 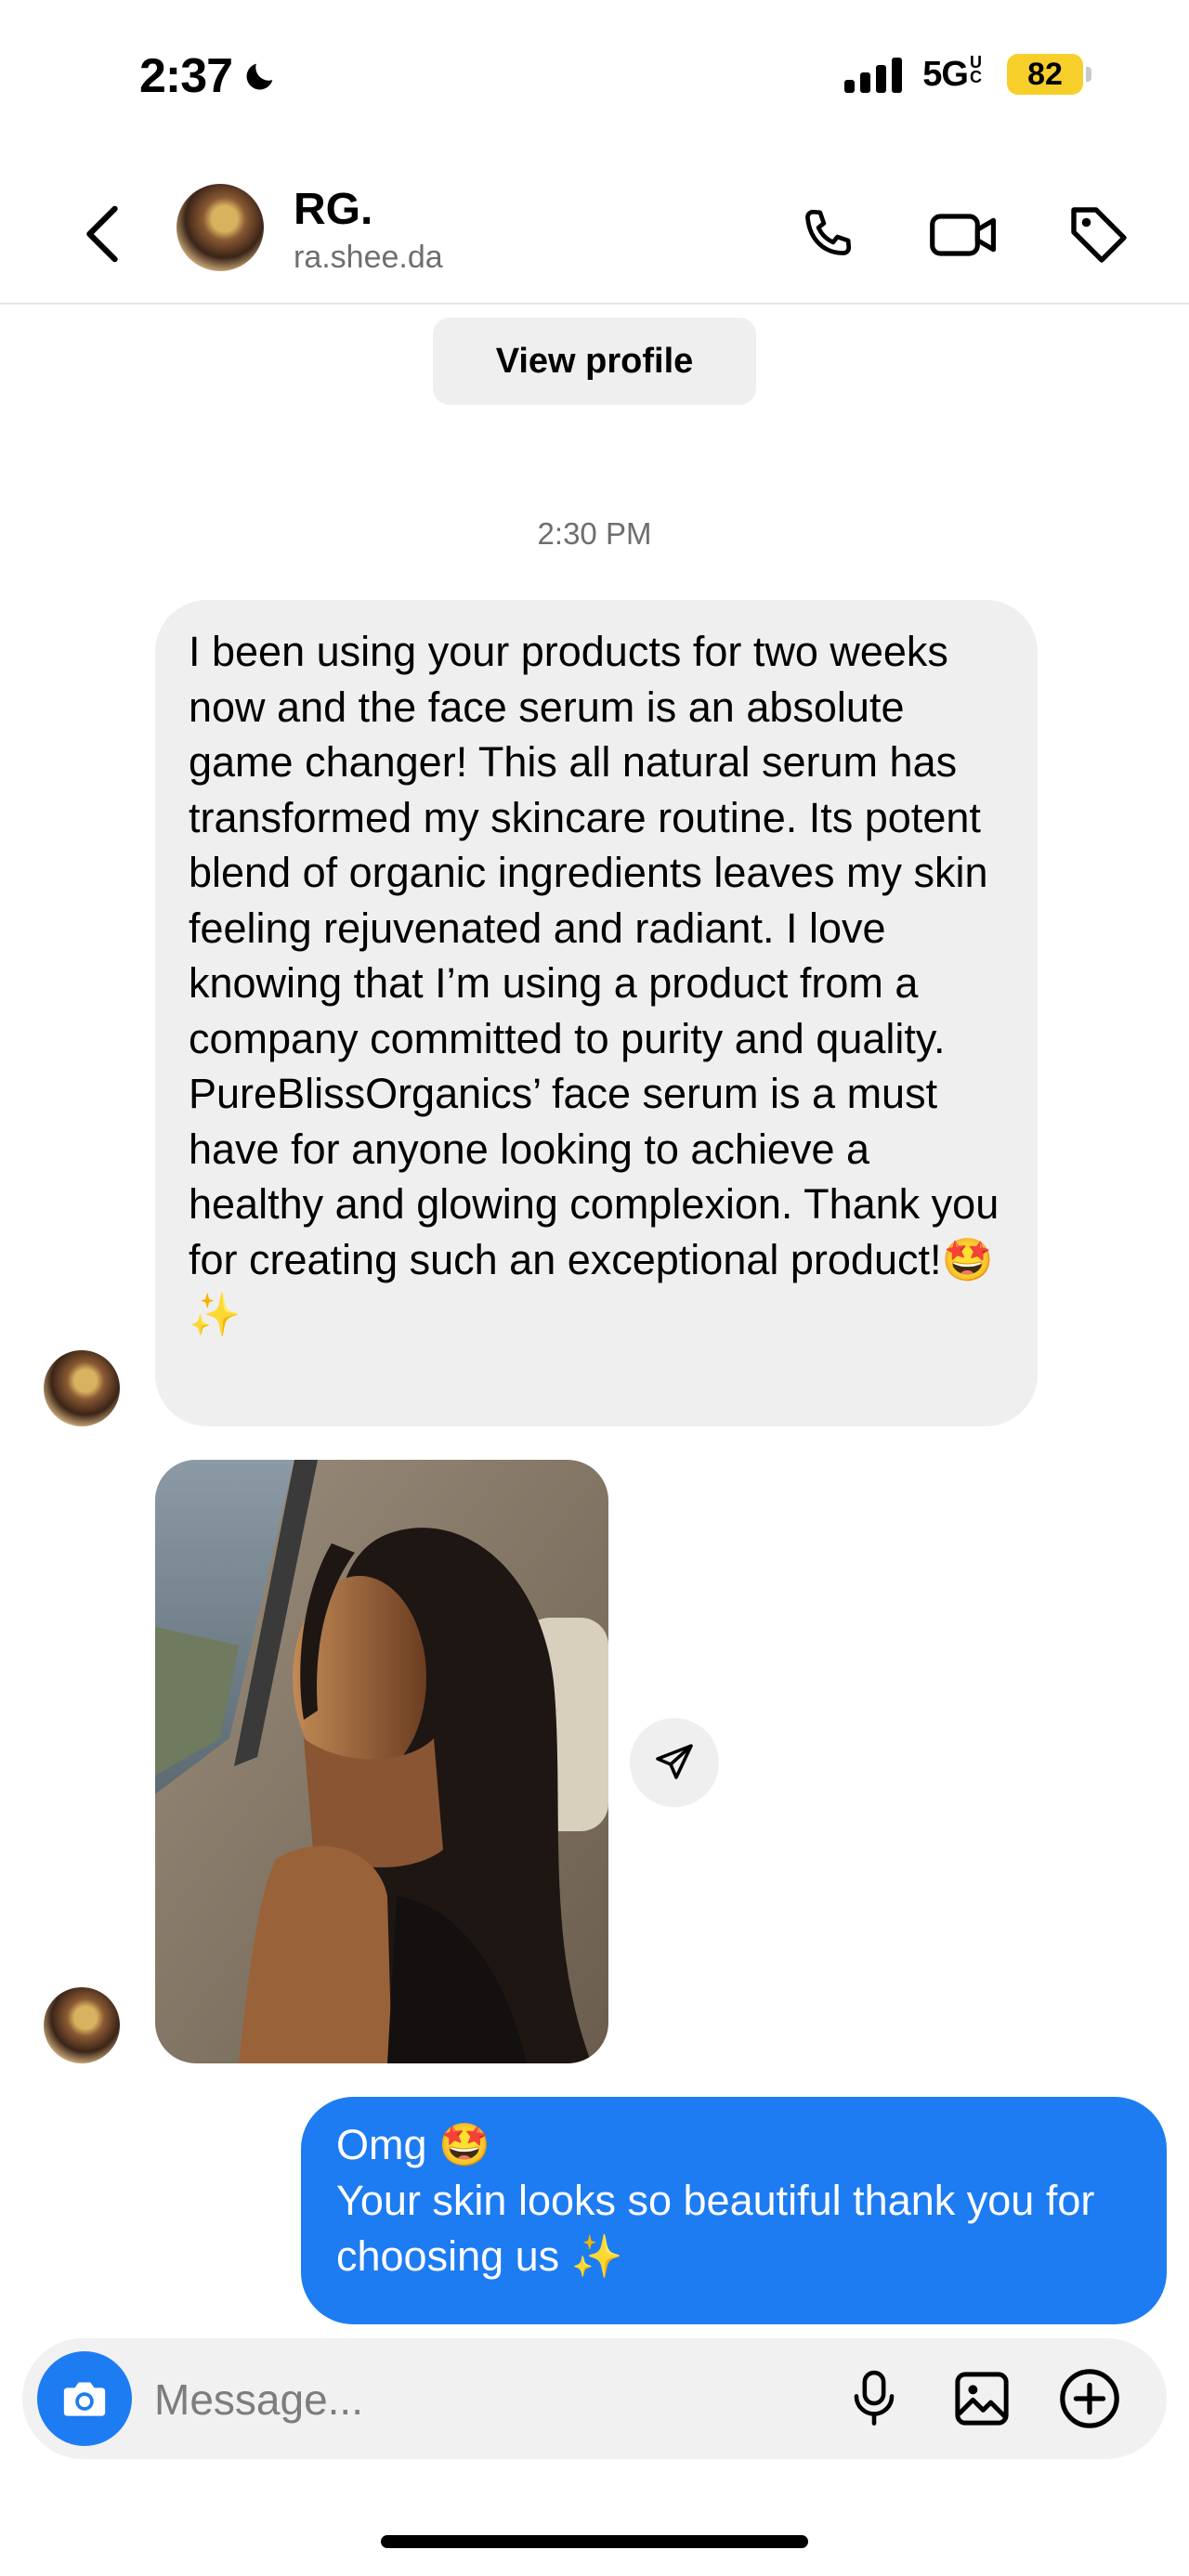 What do you see at coordinates (479, 2400) in the screenshot?
I see `message-input` at bounding box center [479, 2400].